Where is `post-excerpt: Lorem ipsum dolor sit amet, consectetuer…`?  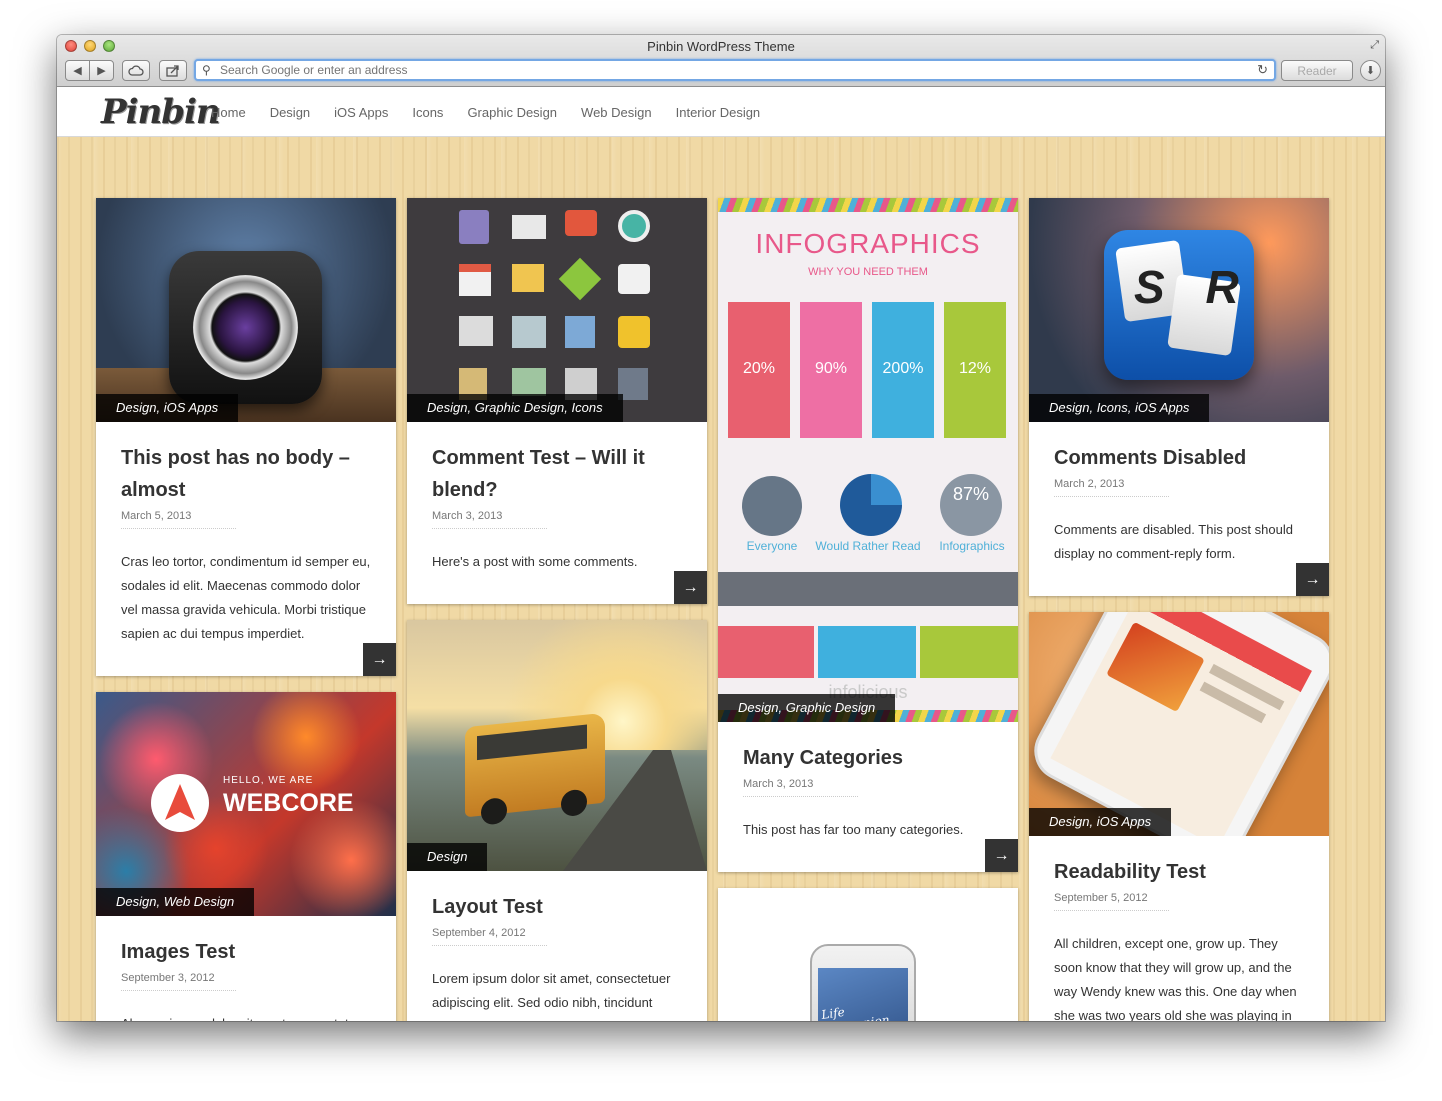
post-excerpt: Lorem ipsum dolor sit amet, consectetuer… is located at coordinates (552, 996).